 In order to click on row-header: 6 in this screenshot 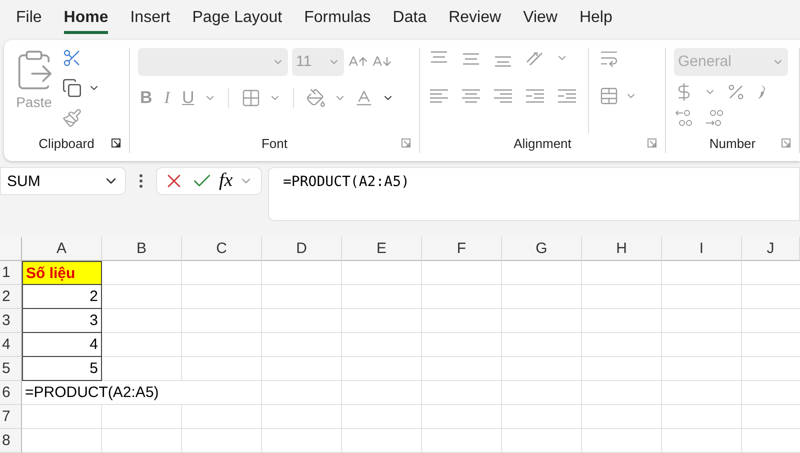, I will do `click(11, 393)`.